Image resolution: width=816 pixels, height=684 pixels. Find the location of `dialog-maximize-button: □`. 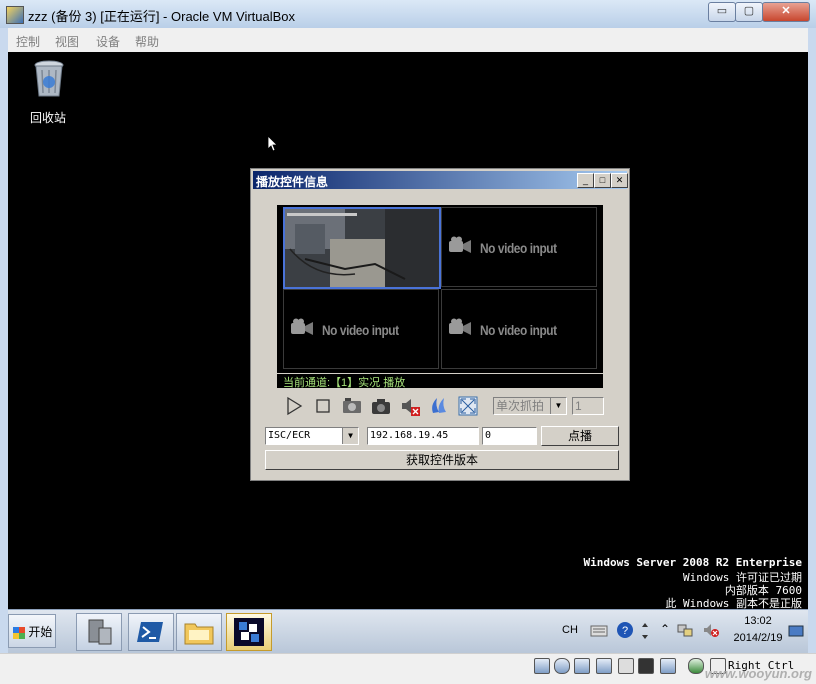

dialog-maximize-button: □ is located at coordinates (602, 180).